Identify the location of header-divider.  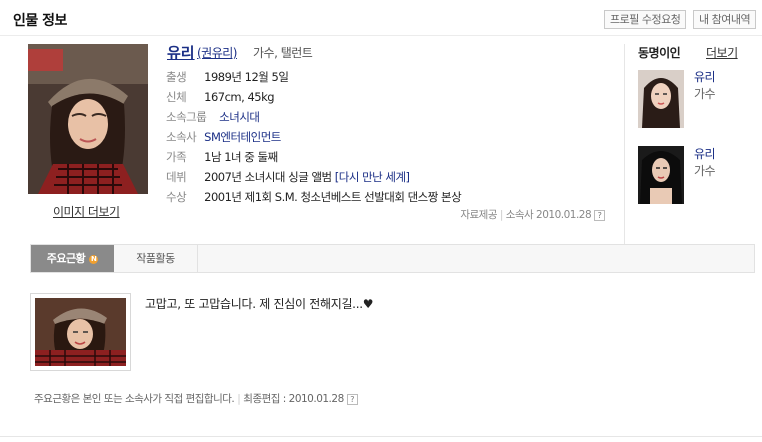
(381, 35).